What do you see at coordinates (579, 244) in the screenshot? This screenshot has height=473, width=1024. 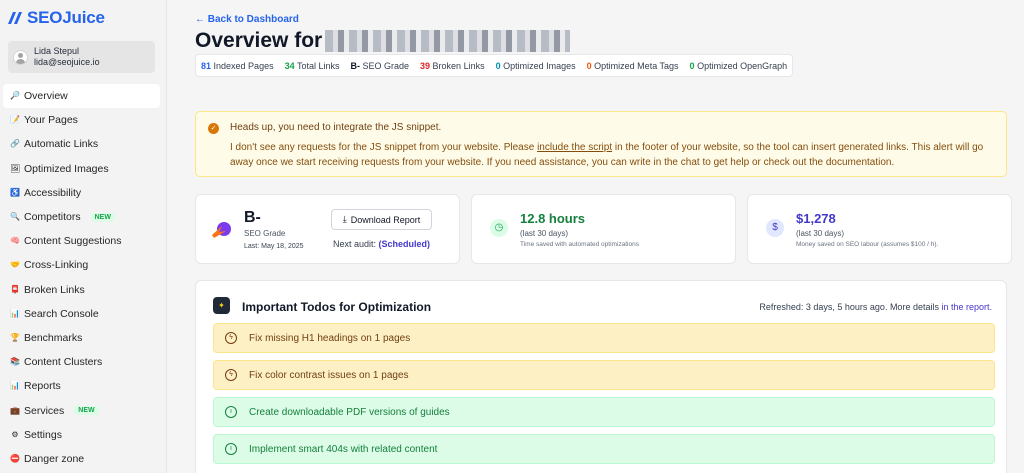 I see `time-saved-note: Time saved with automated optimizations` at bounding box center [579, 244].